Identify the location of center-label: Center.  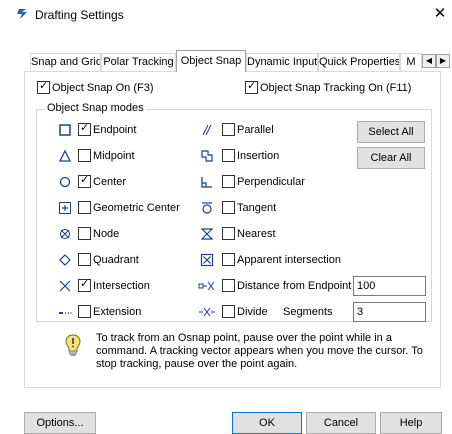
(110, 182).